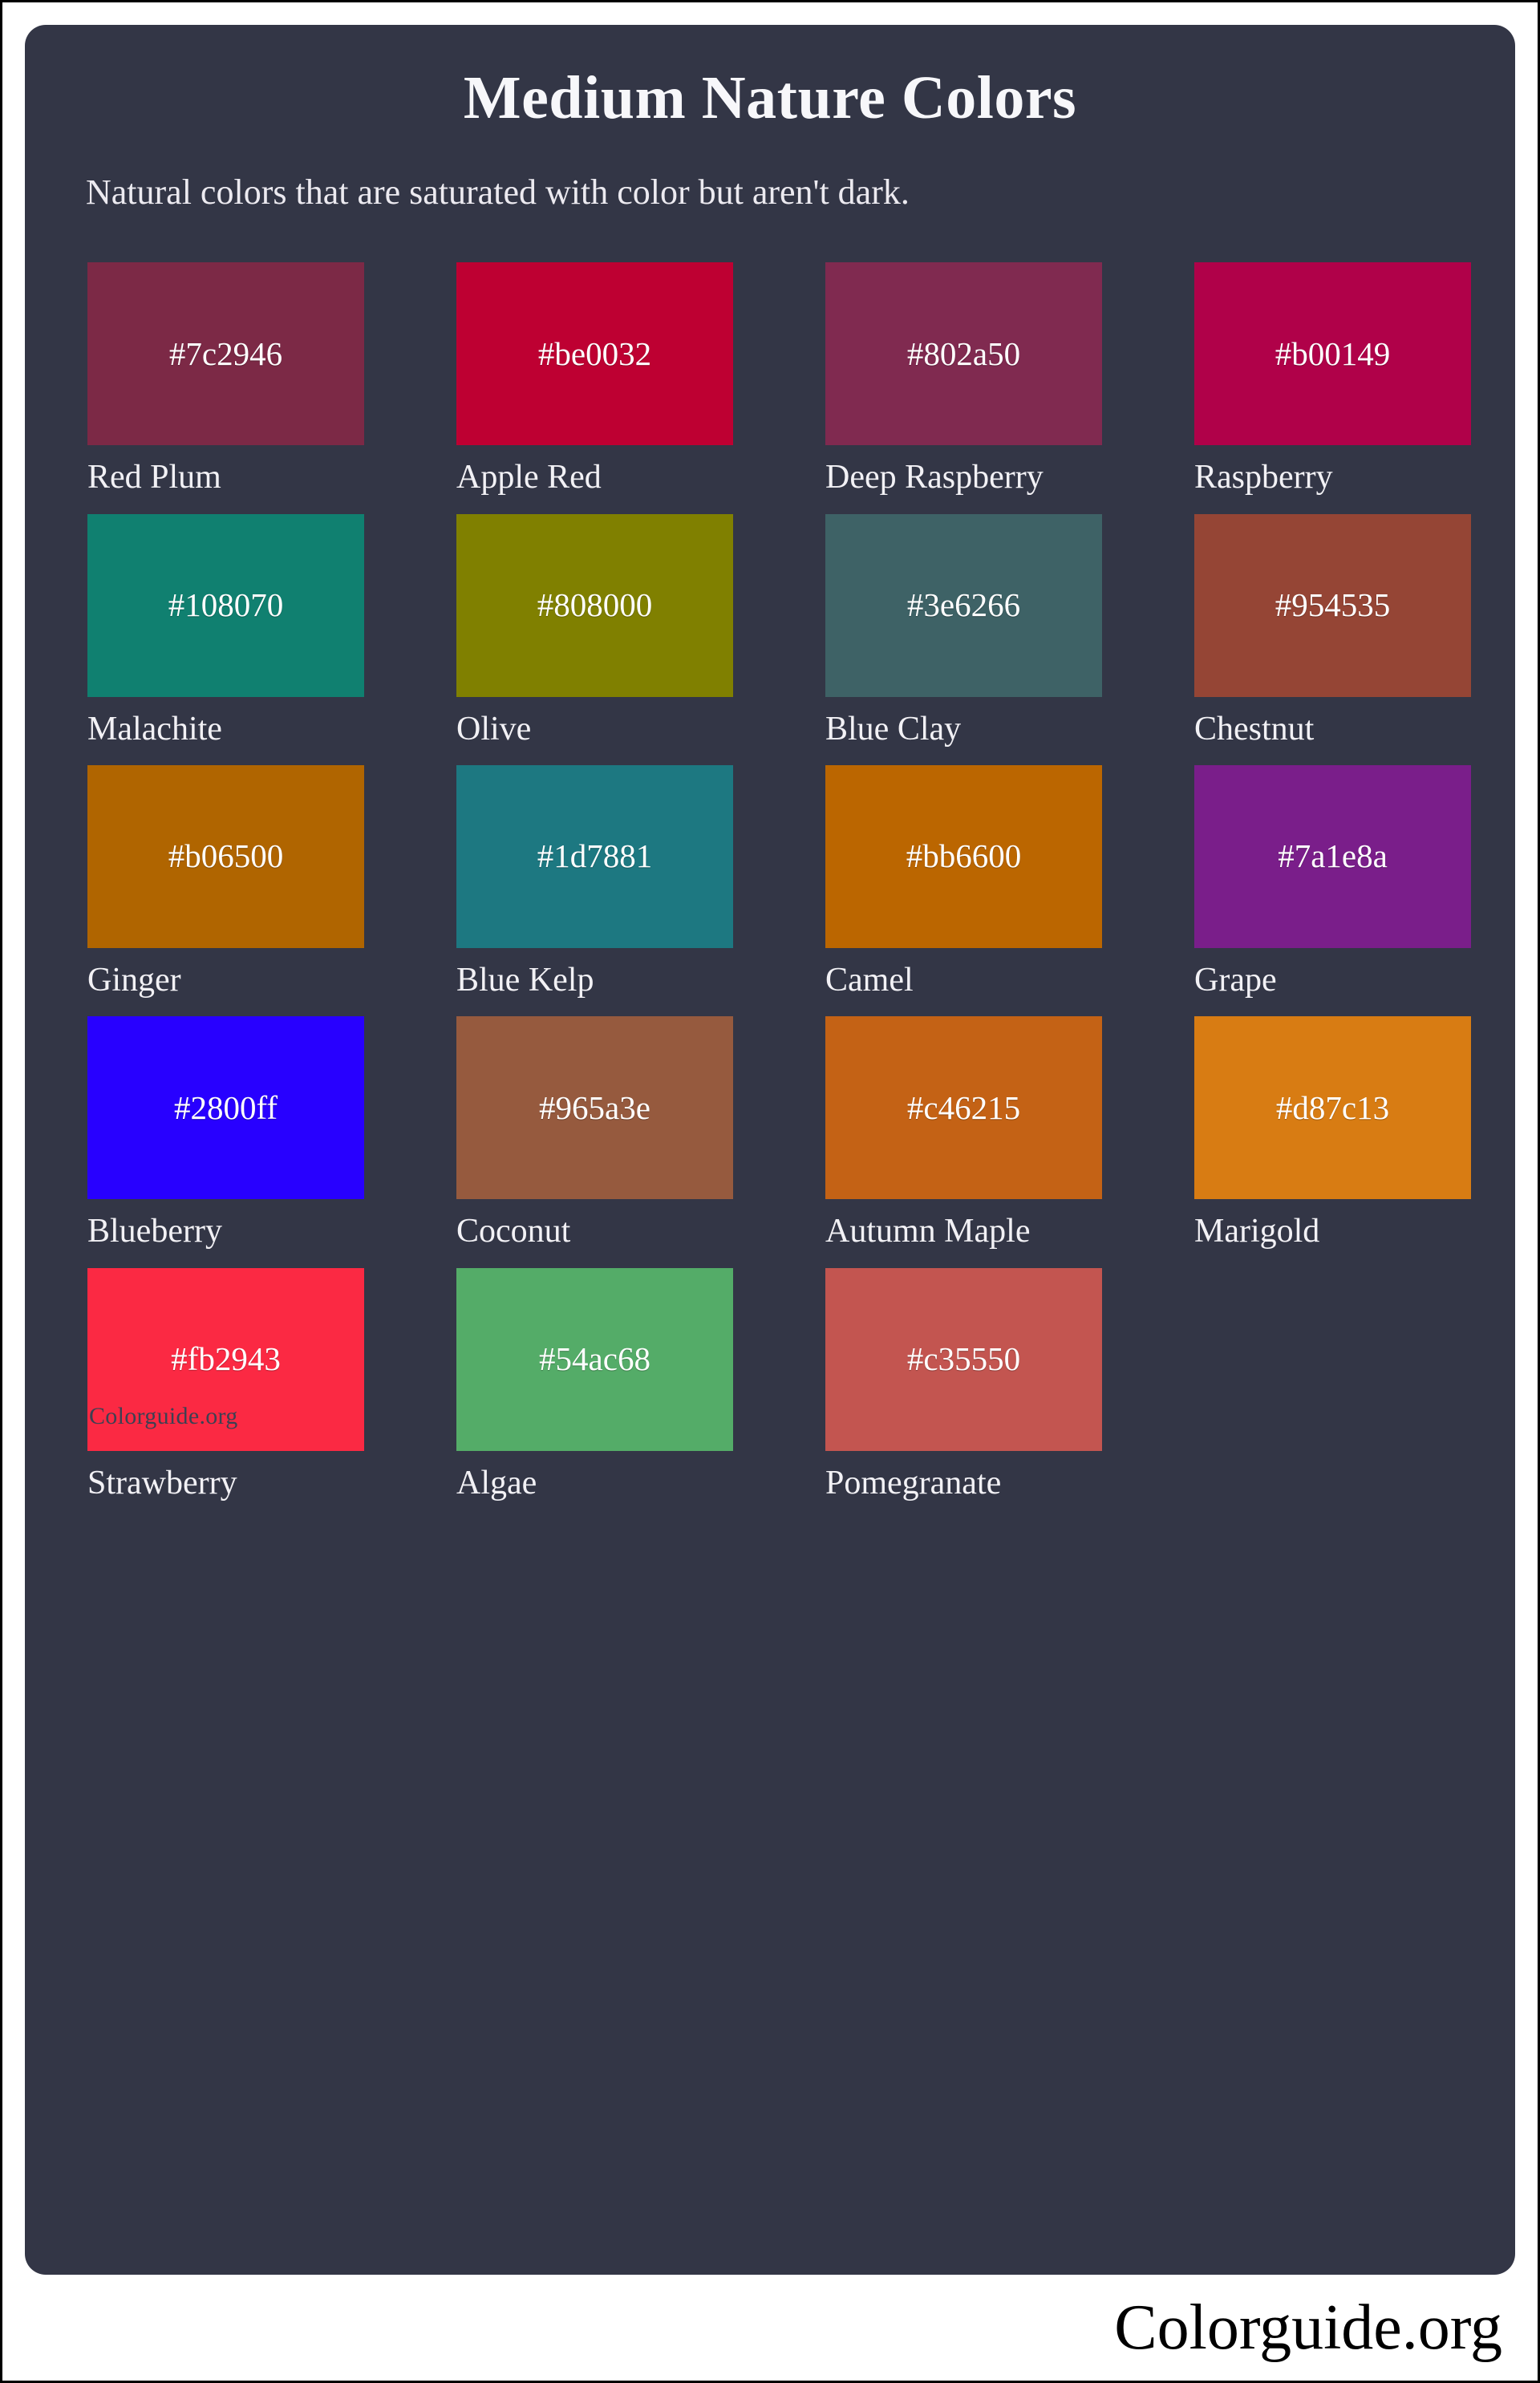  I want to click on color-name-label: Blue Kelp, so click(525, 980).